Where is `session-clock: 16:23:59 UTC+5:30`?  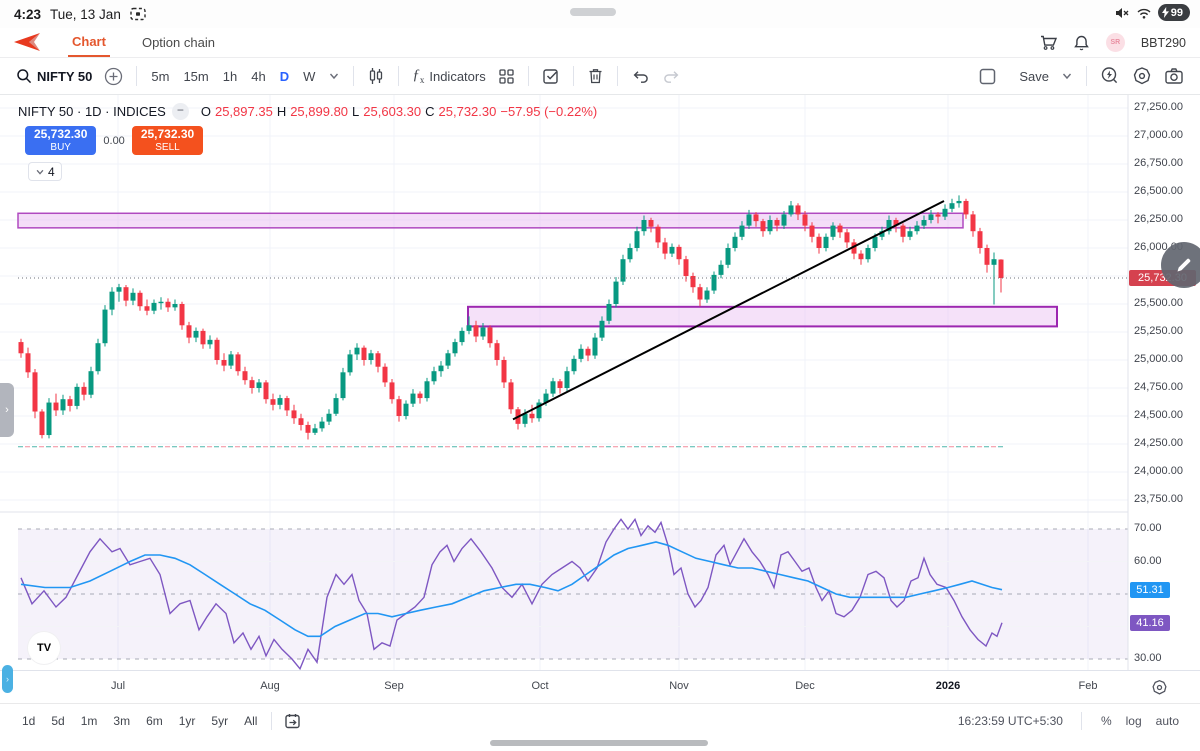 session-clock: 16:23:59 UTC+5:30 is located at coordinates (1010, 721).